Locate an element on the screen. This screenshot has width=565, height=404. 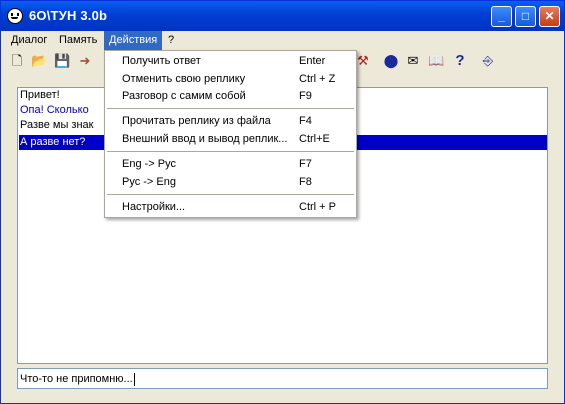
exit-icon: ⎆ is located at coordinates (488, 61).